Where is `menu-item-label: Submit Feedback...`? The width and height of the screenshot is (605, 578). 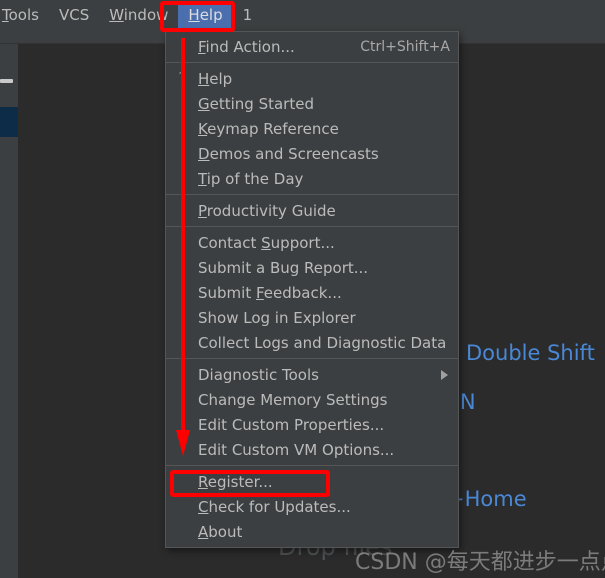 menu-item-label: Submit Feedback... is located at coordinates (270, 292).